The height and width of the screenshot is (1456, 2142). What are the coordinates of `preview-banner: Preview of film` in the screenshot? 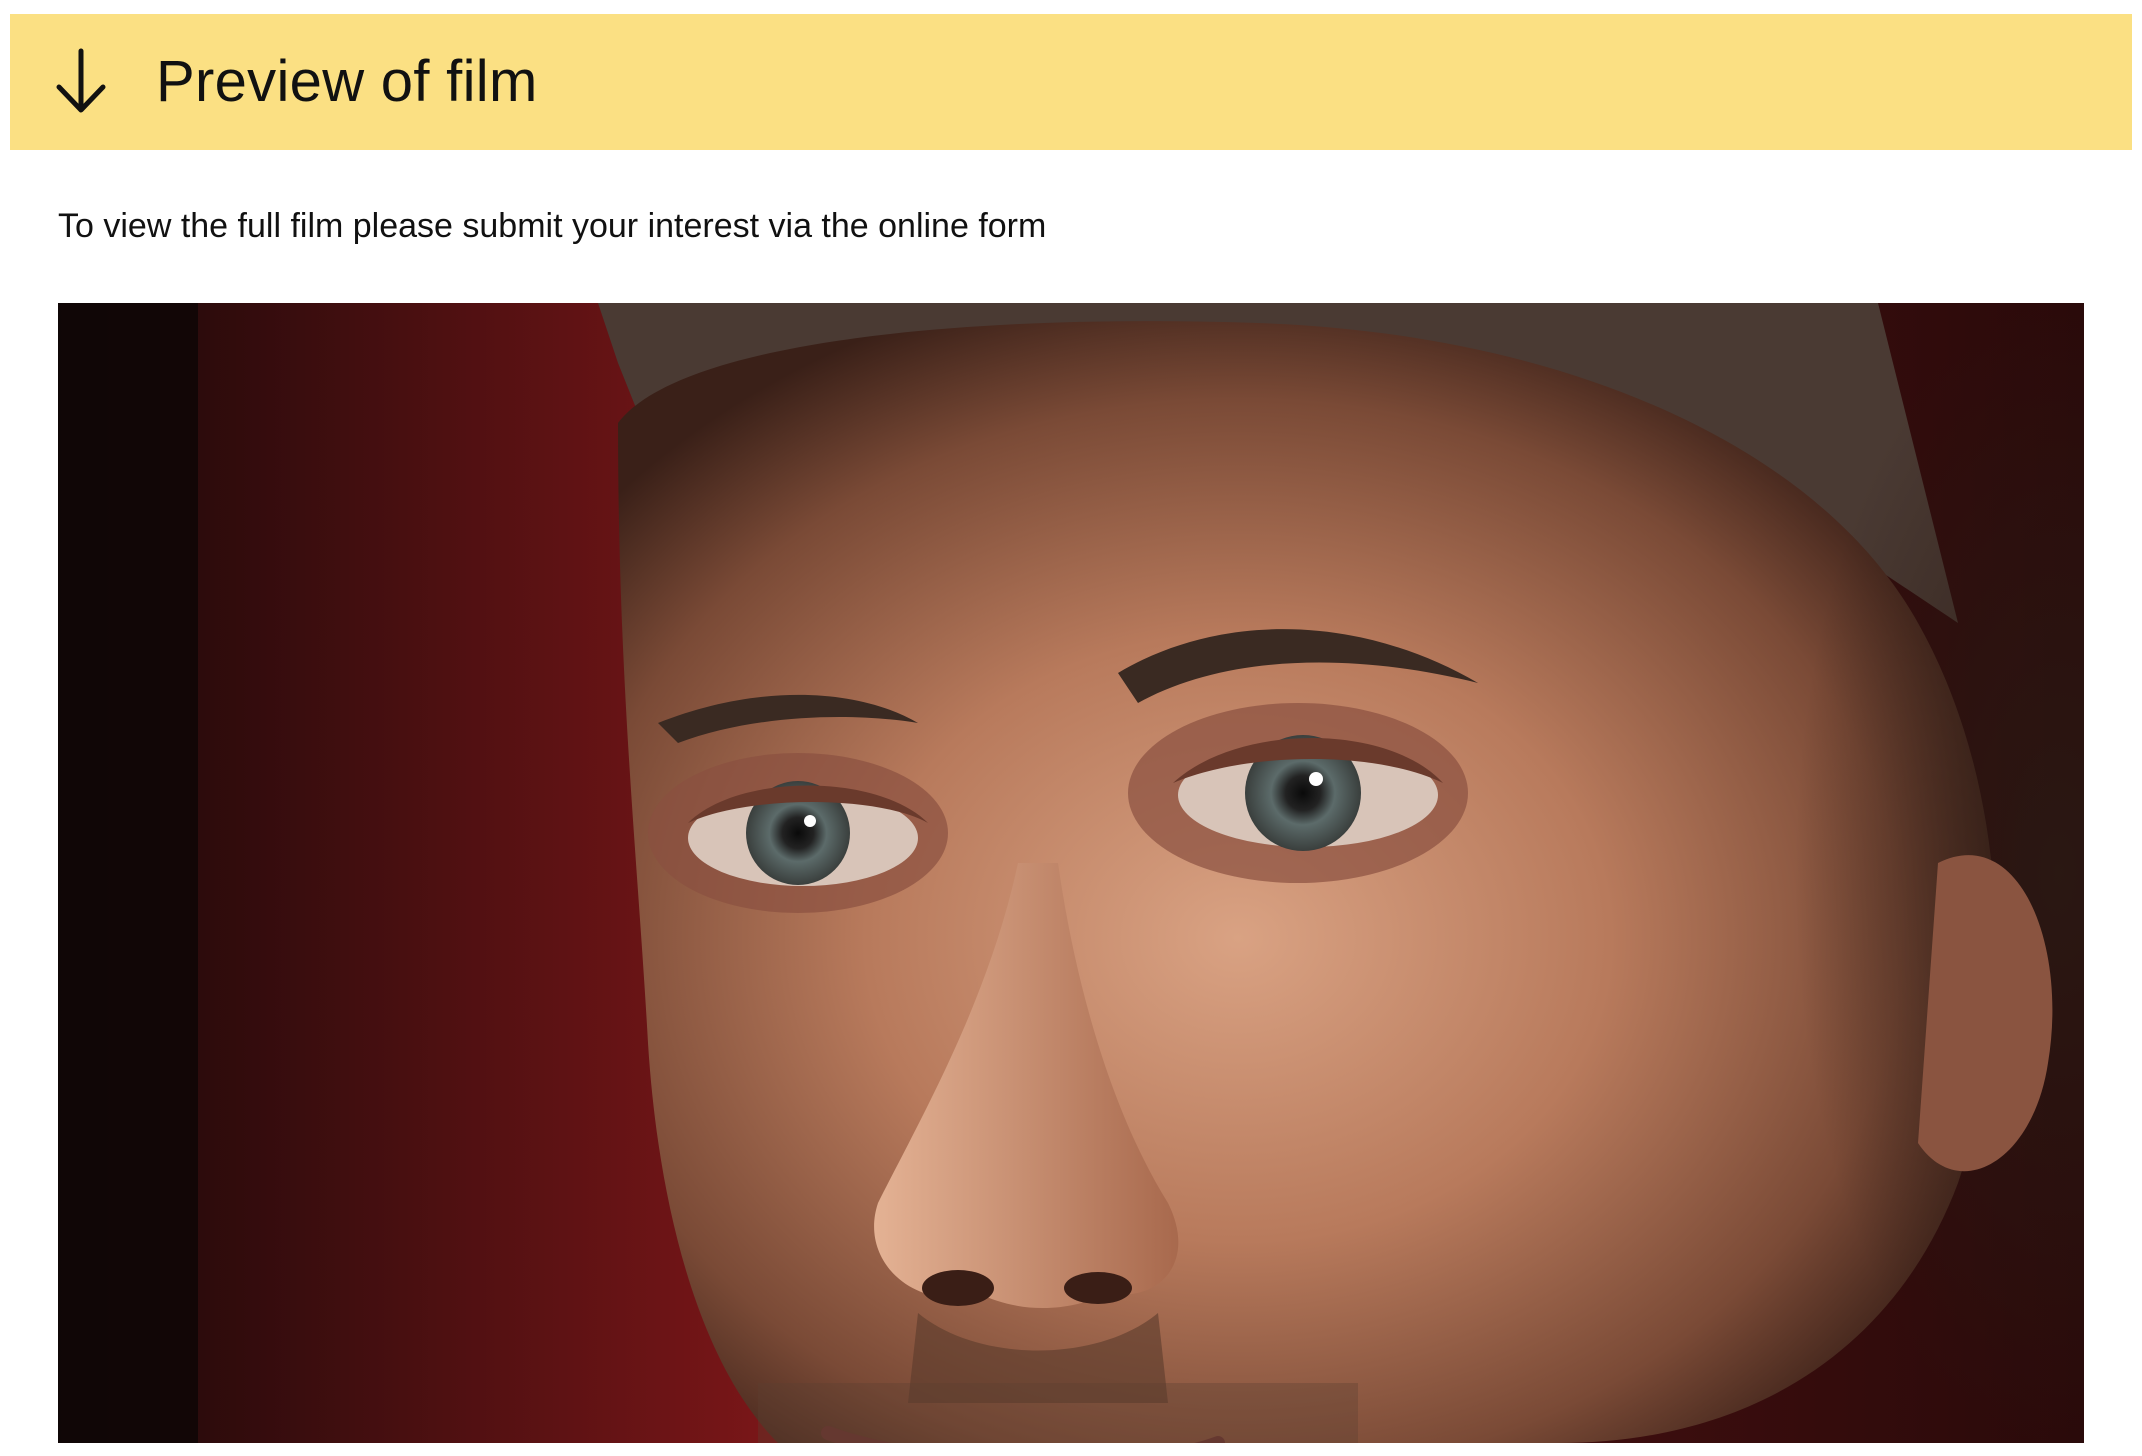 It's located at (1071, 82).